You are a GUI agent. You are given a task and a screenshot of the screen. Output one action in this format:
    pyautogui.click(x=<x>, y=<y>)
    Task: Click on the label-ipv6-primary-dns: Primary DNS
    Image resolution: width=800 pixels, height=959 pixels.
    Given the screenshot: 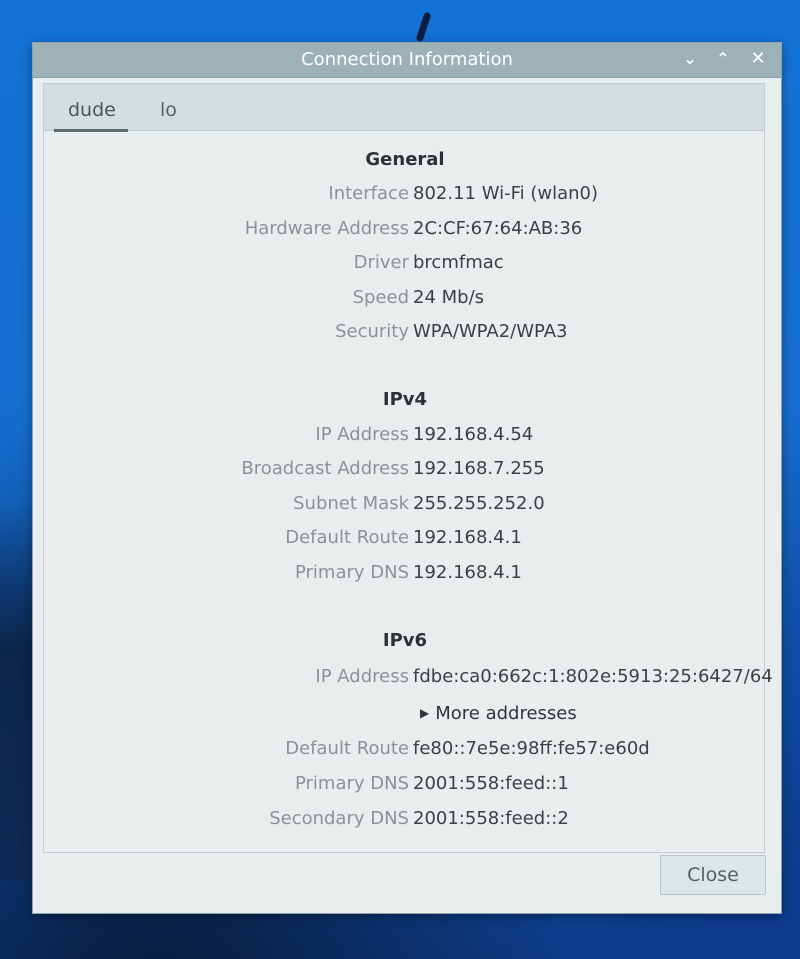 What is the action you would take?
    pyautogui.click(x=351, y=783)
    